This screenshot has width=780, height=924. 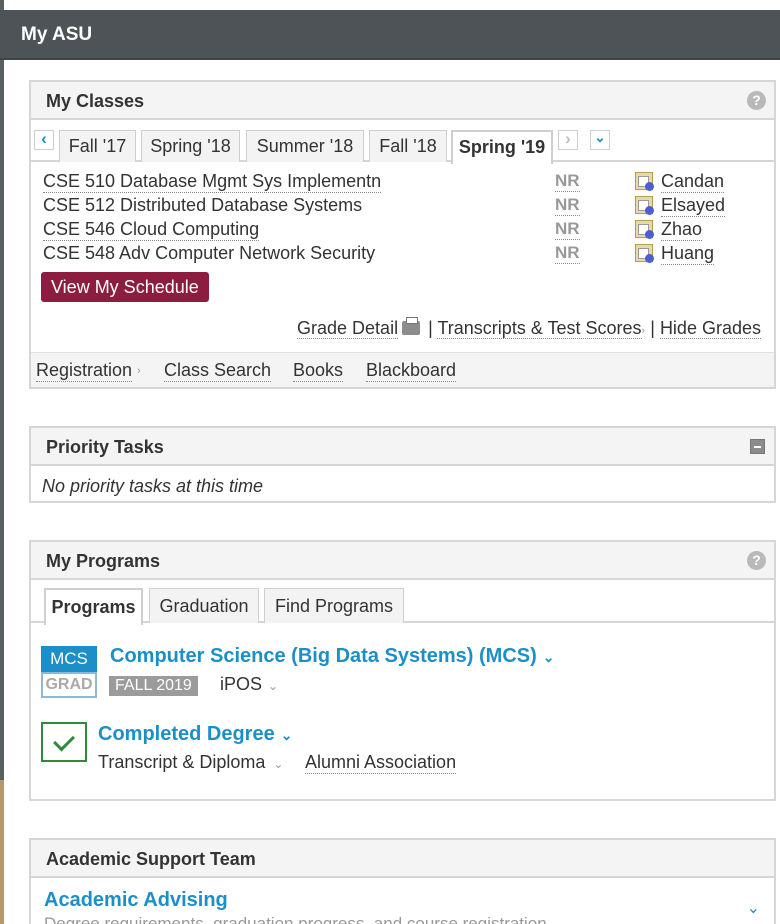 I want to click on my-classes-title: My Classes, so click(x=95, y=101).